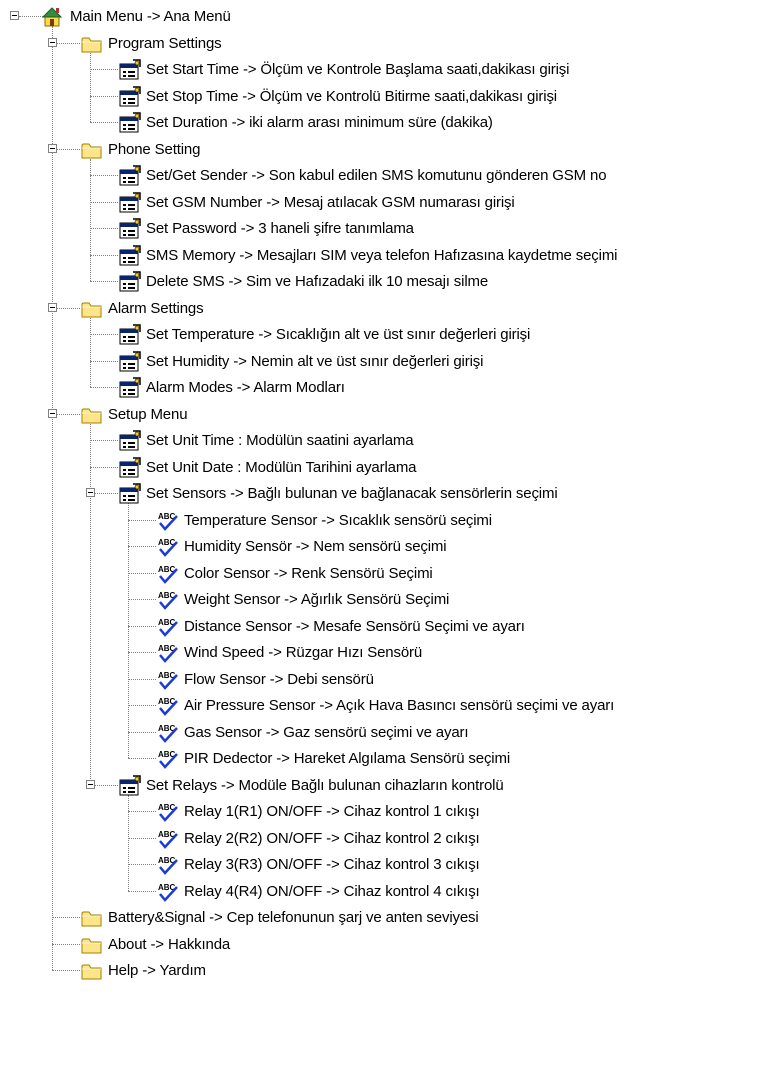 The height and width of the screenshot is (1077, 784). I want to click on set-unit-time: Set Unit Time : Modülün saatini ayarlama, so click(392, 441).